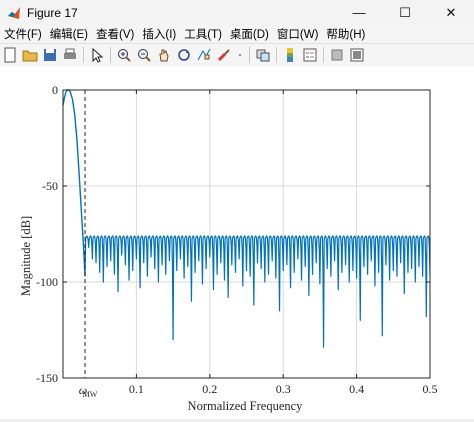 The width and height of the screenshot is (474, 422). I want to click on zoom-in-icon, so click(124, 55).